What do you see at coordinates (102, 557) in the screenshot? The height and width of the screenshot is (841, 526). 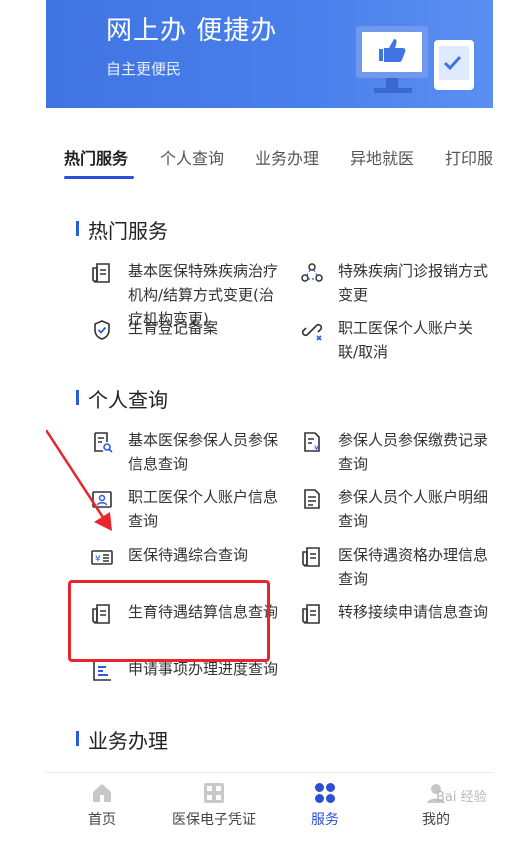 I see `yen-card-icon: ¥` at bounding box center [102, 557].